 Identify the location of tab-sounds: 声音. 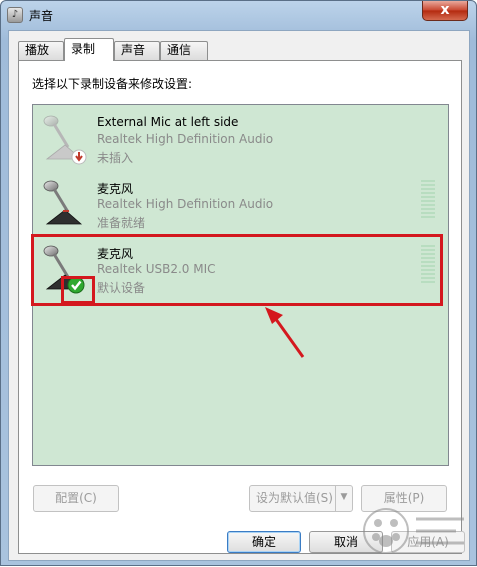
(137, 50).